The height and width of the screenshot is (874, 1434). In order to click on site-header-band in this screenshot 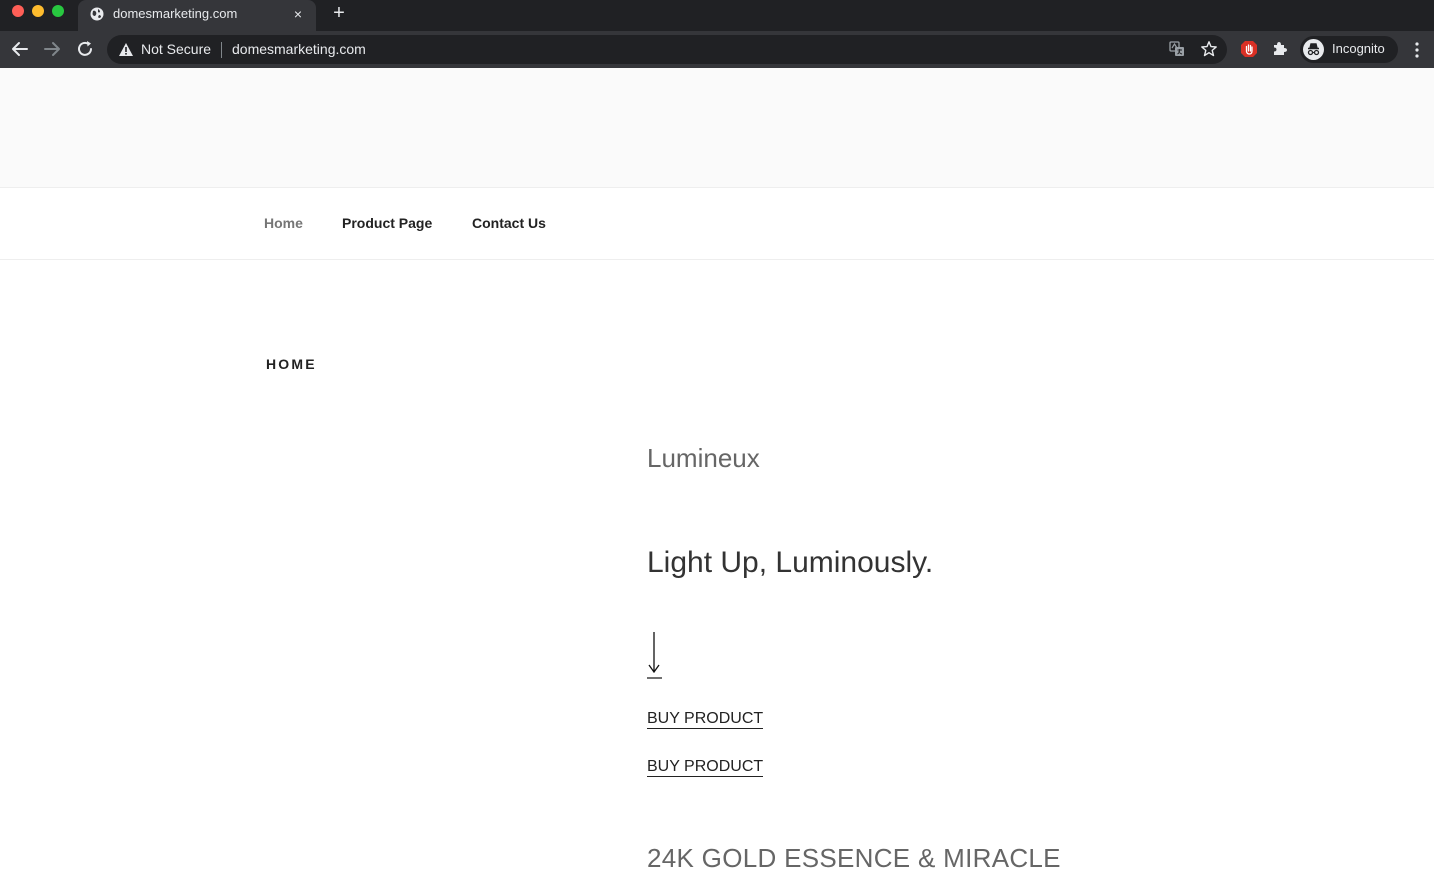, I will do `click(717, 128)`.